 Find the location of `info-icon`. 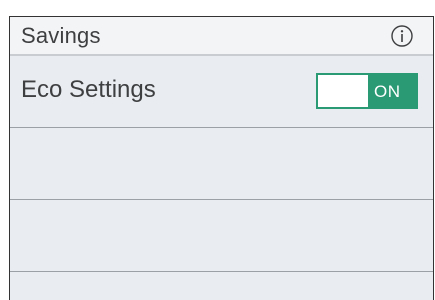

info-icon is located at coordinates (402, 36).